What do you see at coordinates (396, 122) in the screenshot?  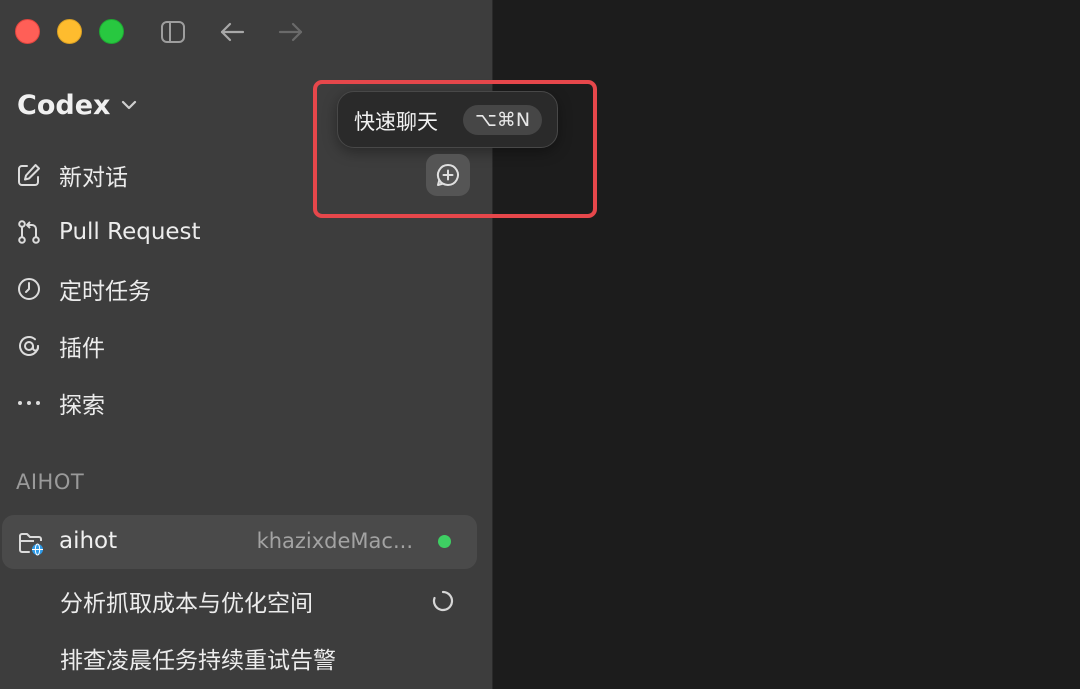 I see `tooltip-label: 快速聊天` at bounding box center [396, 122].